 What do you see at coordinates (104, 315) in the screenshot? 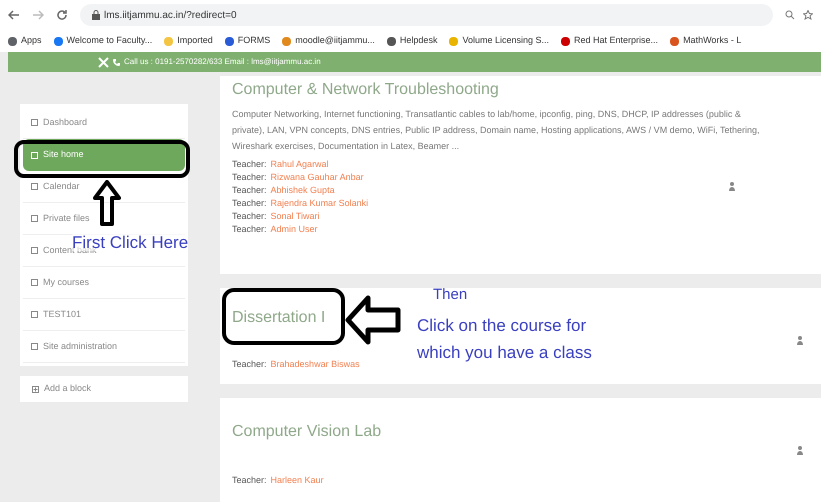
I see `sidebar-item: TEST101` at bounding box center [104, 315].